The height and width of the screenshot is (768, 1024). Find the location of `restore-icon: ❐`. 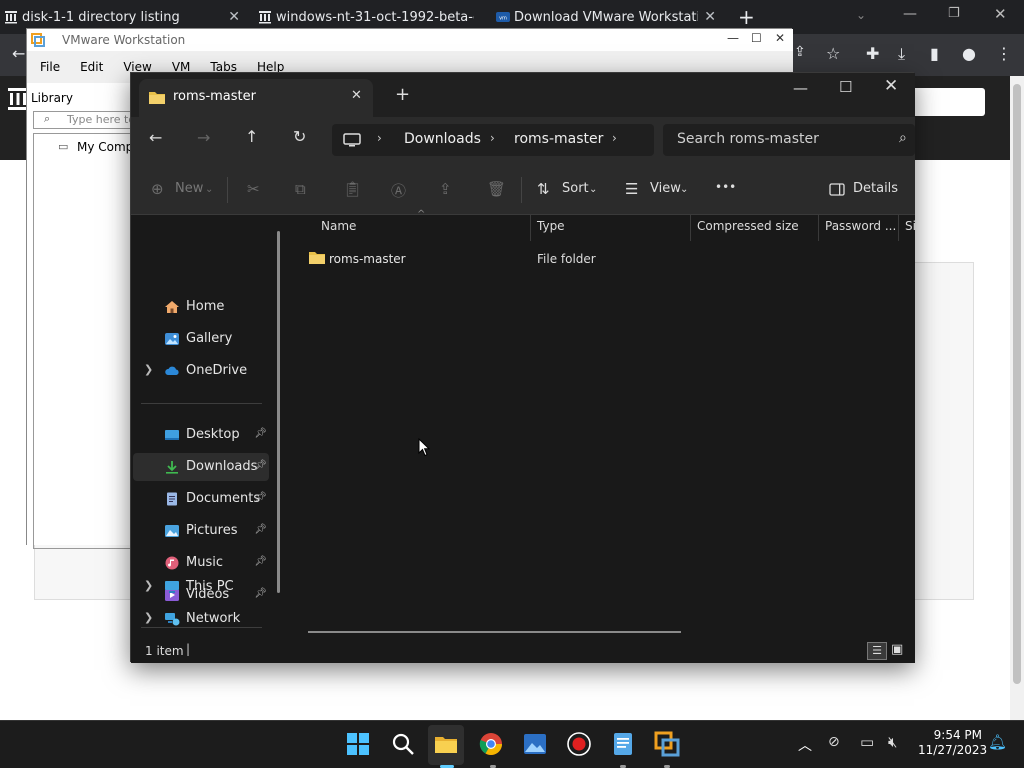

restore-icon: ❐ is located at coordinates (954, 13).